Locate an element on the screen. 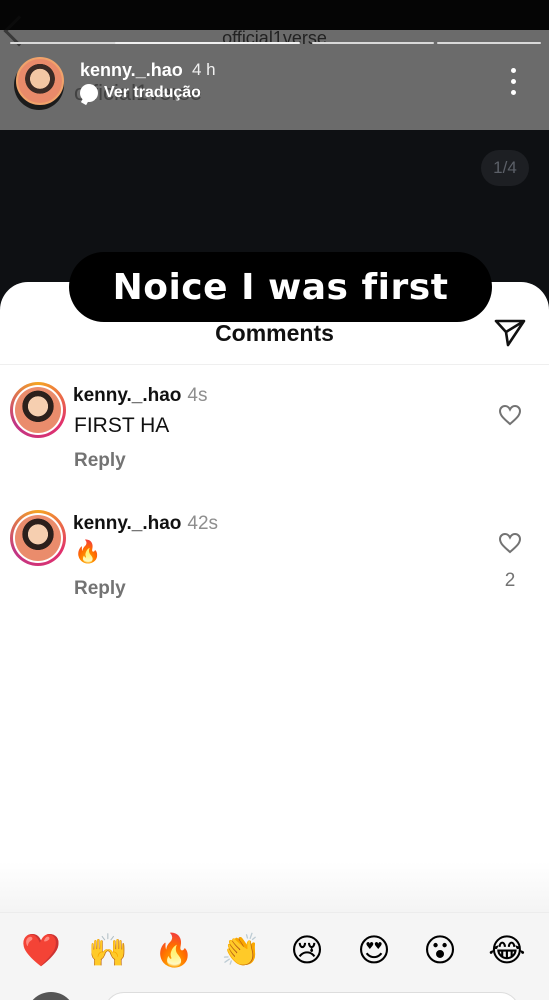  reaction-heart: ❤️ is located at coordinates (41, 950).